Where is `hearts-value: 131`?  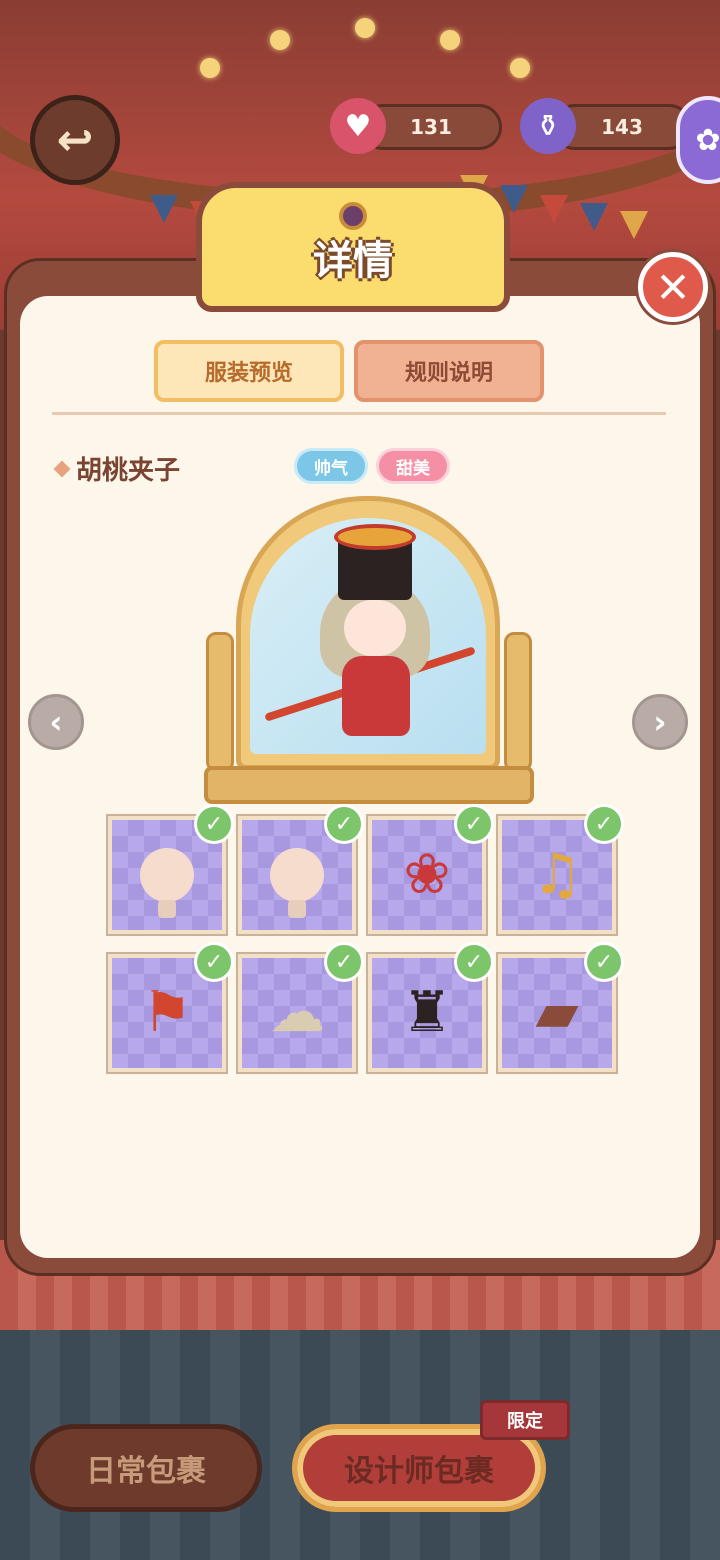
hearts-value: 131 is located at coordinates (431, 127).